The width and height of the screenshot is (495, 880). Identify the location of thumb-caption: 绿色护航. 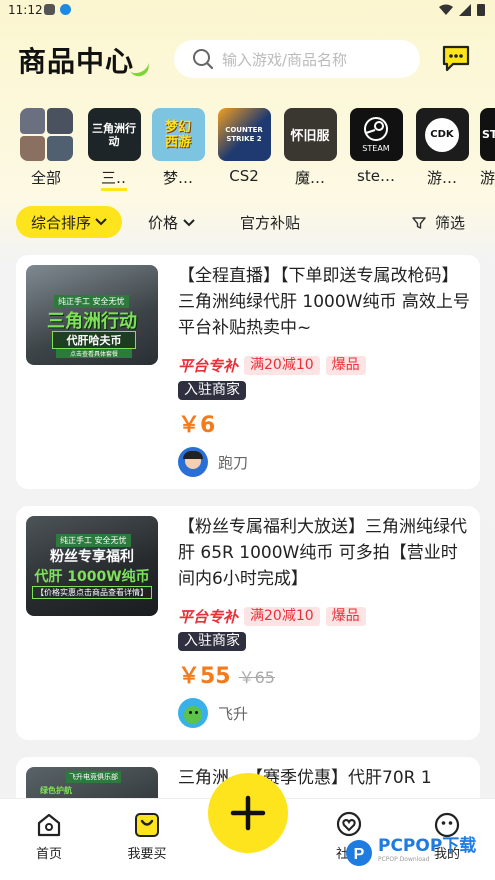
(56, 790).